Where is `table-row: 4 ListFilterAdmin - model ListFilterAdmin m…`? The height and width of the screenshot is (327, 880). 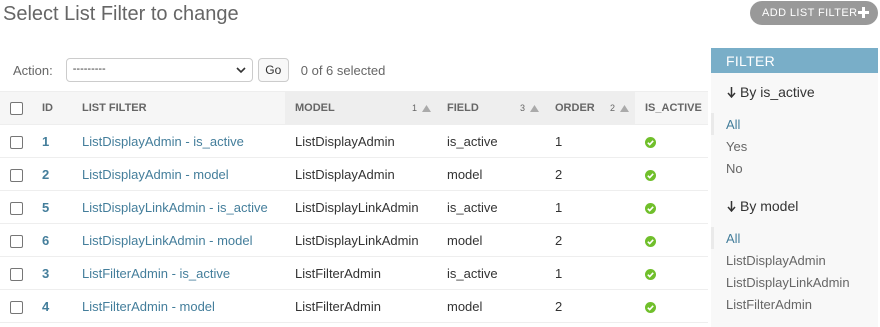
table-row: 4 ListFilterAdmin - model ListFilterAdmin m… is located at coordinates (354, 306).